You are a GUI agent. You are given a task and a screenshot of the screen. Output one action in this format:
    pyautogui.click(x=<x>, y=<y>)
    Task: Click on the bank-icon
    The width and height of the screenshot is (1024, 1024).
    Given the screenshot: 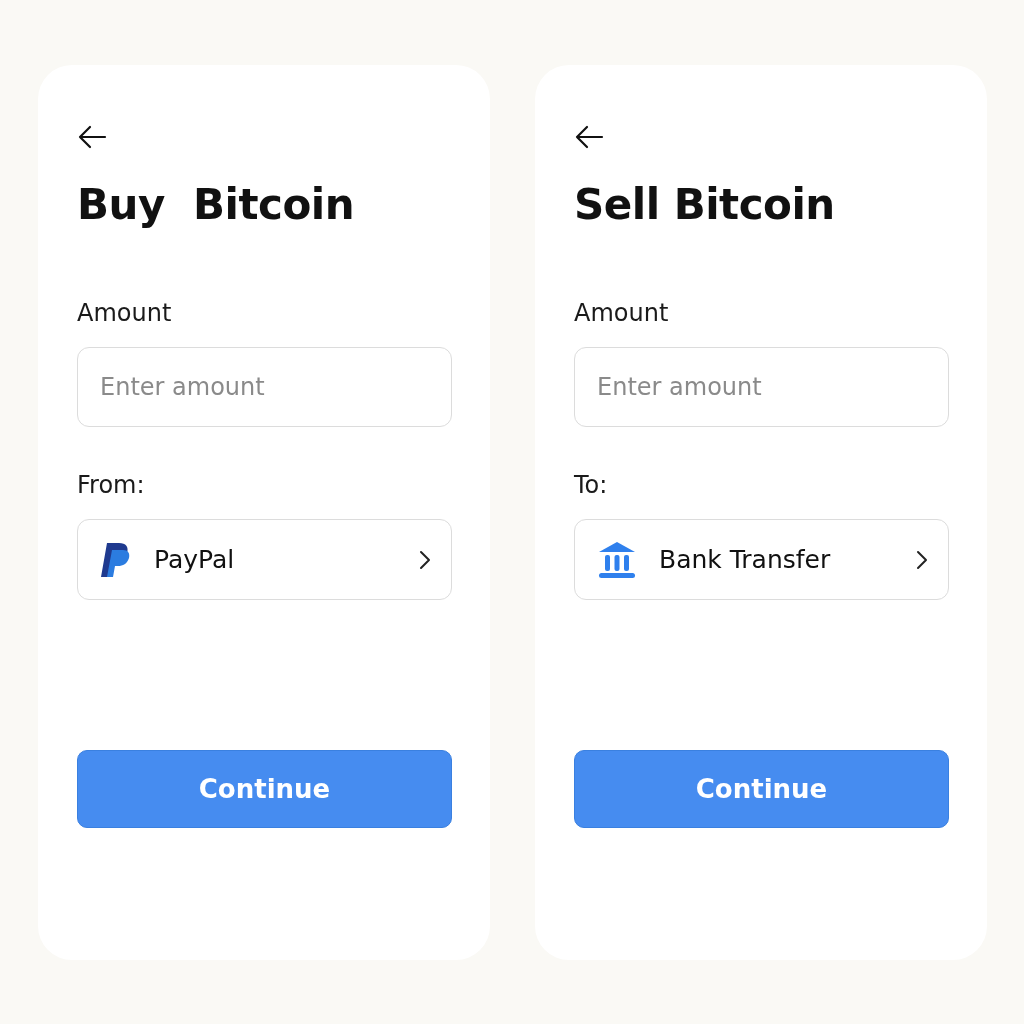 What is the action you would take?
    pyautogui.click(x=617, y=559)
    